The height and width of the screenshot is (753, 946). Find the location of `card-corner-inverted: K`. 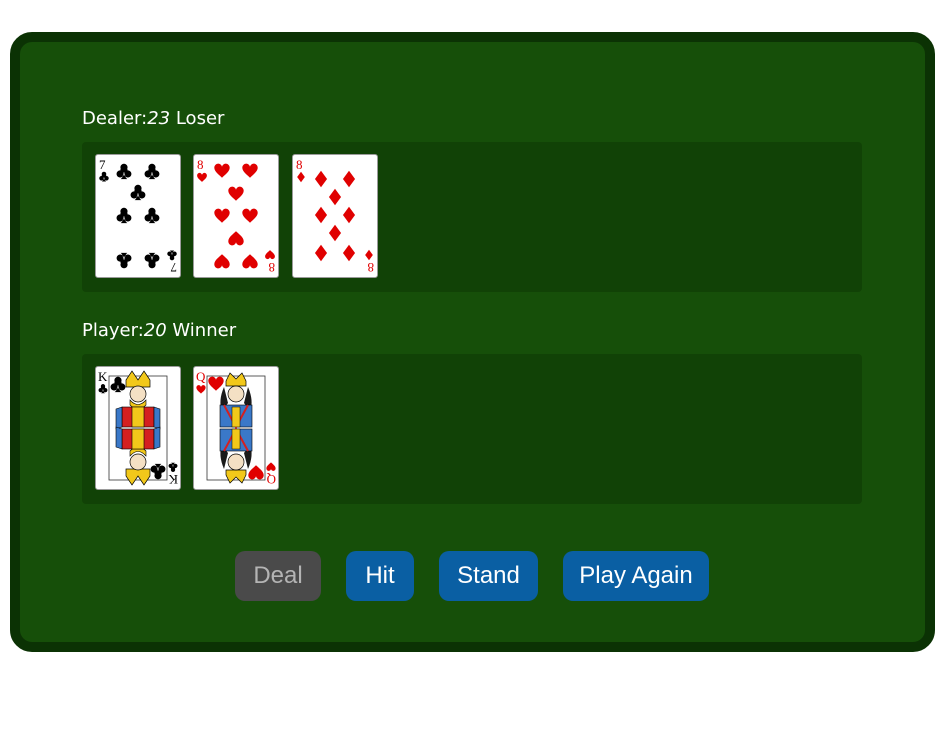

card-corner-inverted: K is located at coordinates (173, 474).